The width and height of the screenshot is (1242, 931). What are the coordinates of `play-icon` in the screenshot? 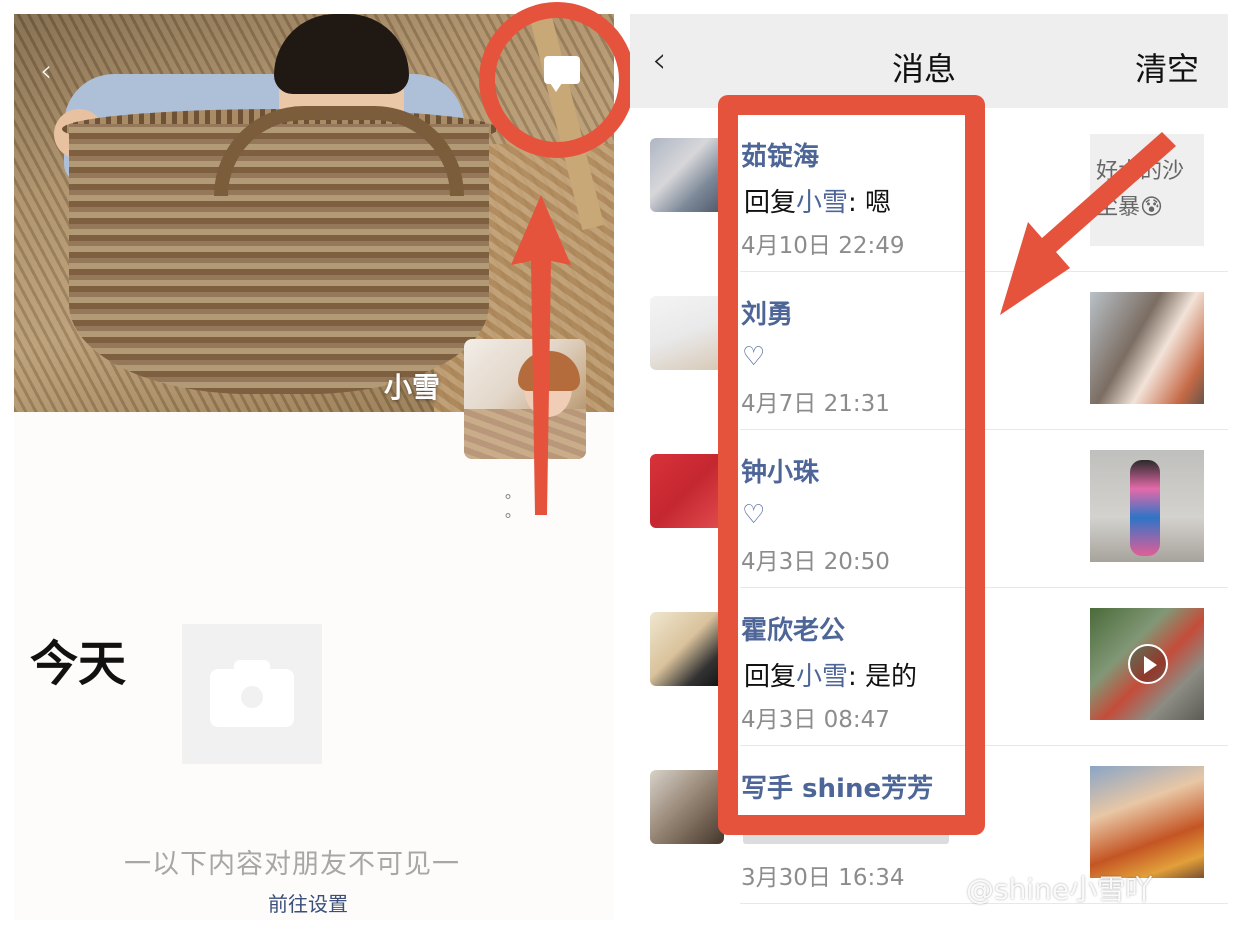 It's located at (1148, 664).